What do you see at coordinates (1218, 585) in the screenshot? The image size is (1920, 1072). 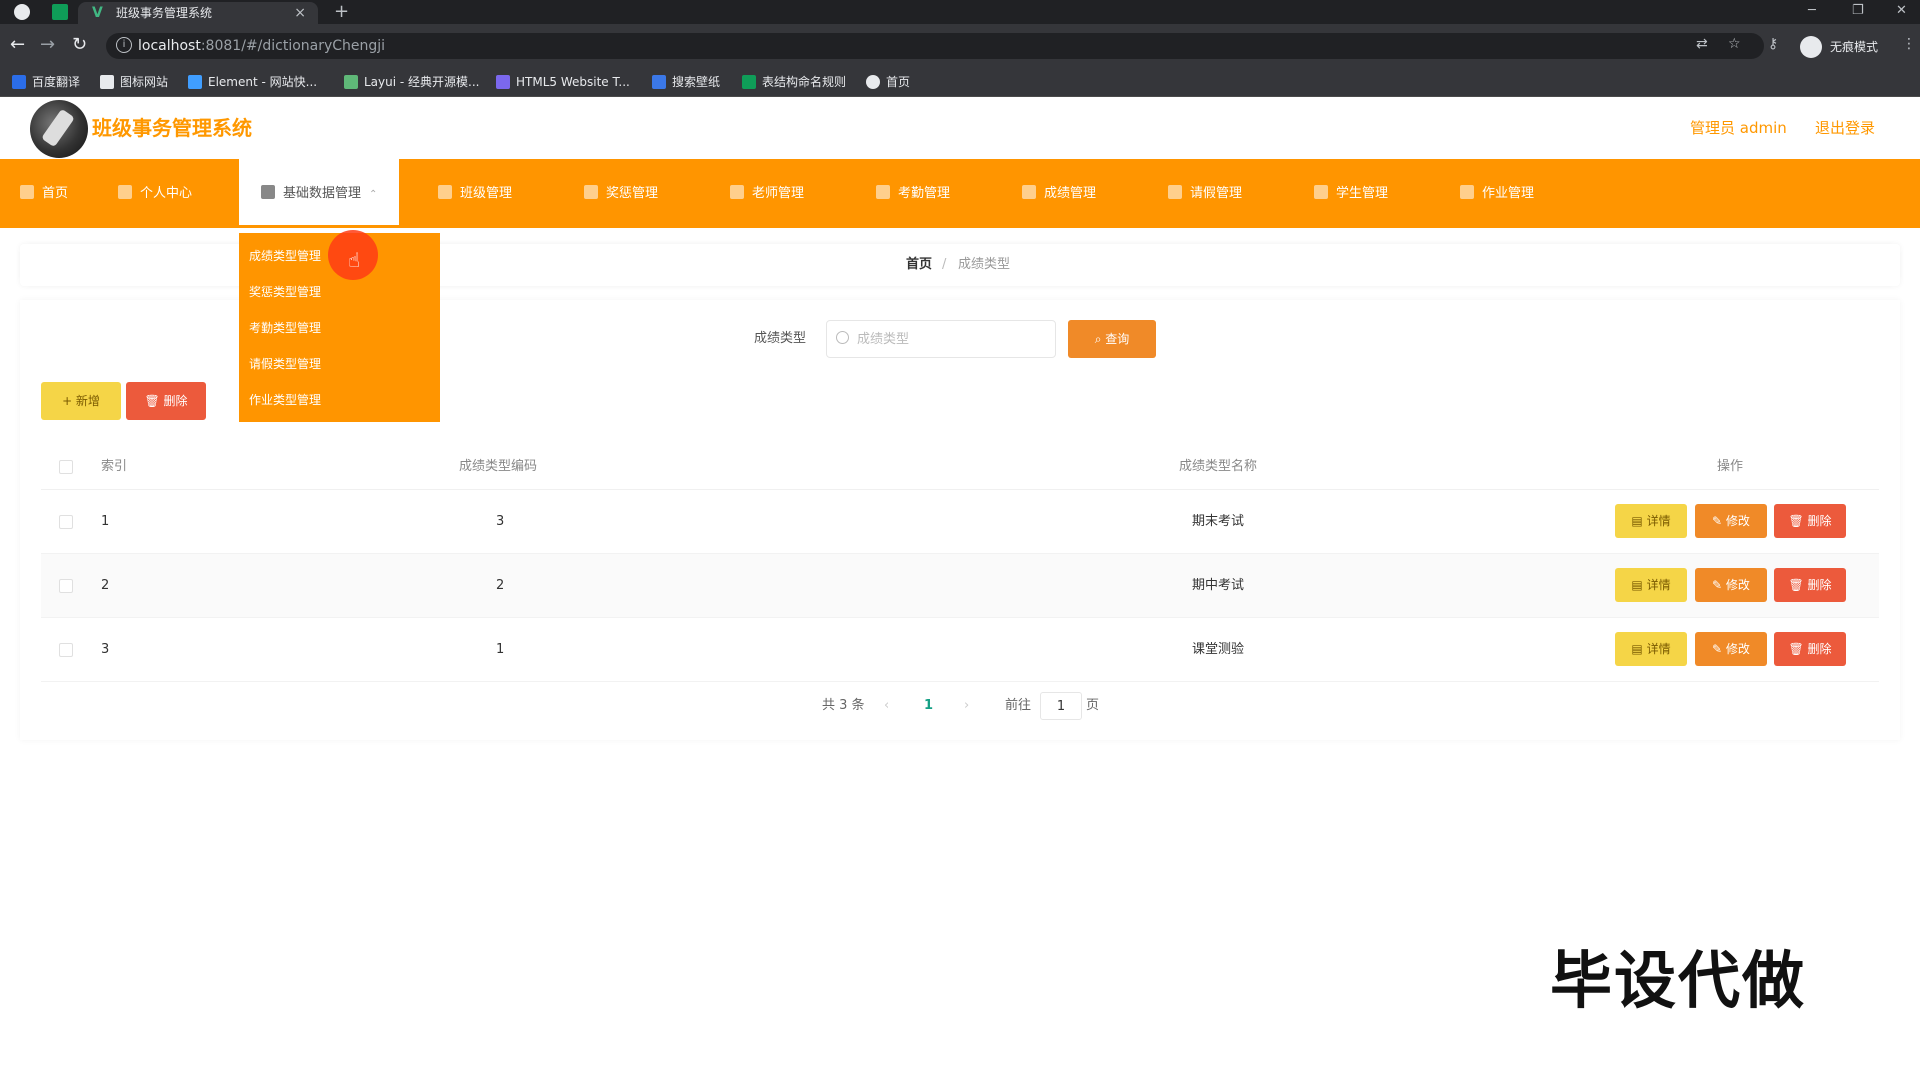 I see `cell-name: 期中考试` at bounding box center [1218, 585].